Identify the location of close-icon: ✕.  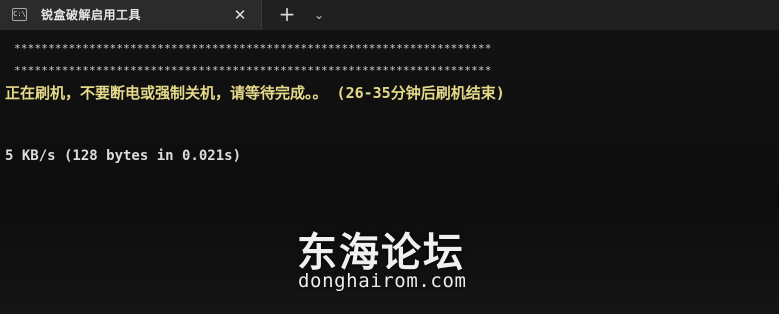
(240, 15).